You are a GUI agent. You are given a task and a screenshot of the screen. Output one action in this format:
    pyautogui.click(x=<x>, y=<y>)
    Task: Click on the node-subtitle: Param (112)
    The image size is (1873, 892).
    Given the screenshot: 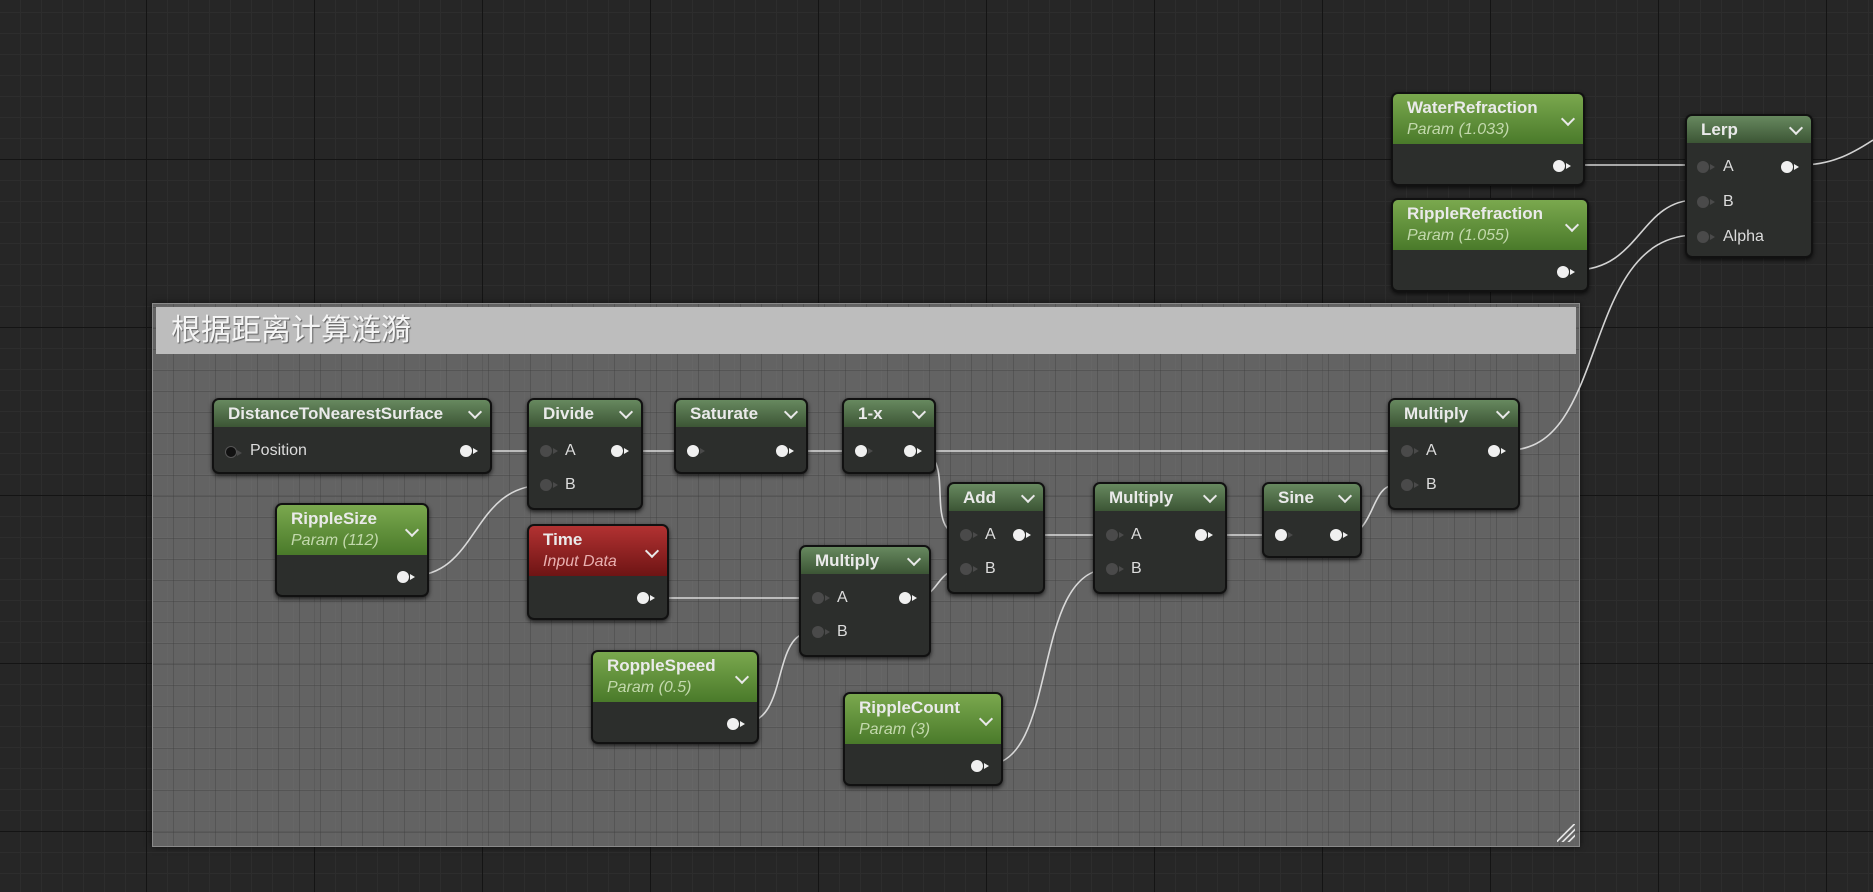 What is the action you would take?
    pyautogui.click(x=335, y=540)
    